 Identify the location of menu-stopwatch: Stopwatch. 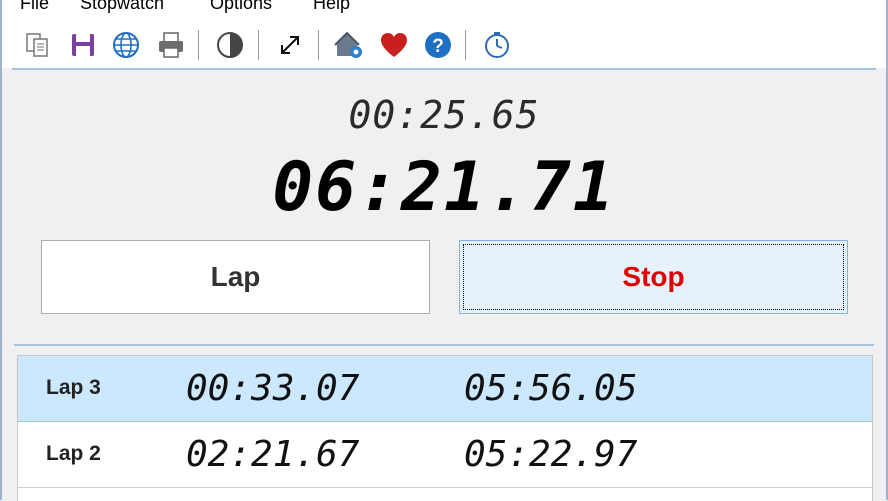
(122, 7).